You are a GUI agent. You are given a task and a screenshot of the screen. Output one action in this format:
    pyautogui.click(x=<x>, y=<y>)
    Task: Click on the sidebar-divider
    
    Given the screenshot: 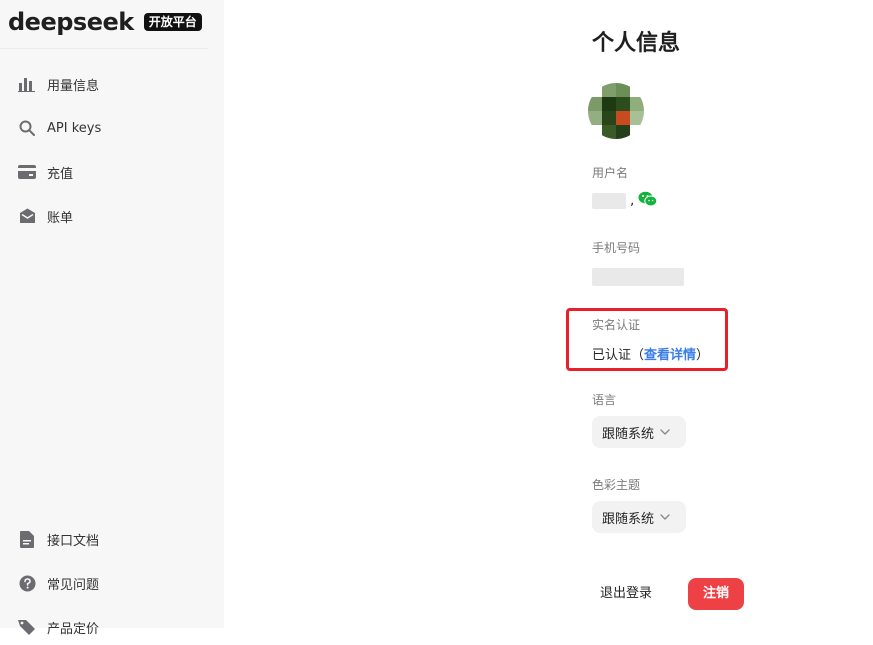 What is the action you would take?
    pyautogui.click(x=104, y=48)
    